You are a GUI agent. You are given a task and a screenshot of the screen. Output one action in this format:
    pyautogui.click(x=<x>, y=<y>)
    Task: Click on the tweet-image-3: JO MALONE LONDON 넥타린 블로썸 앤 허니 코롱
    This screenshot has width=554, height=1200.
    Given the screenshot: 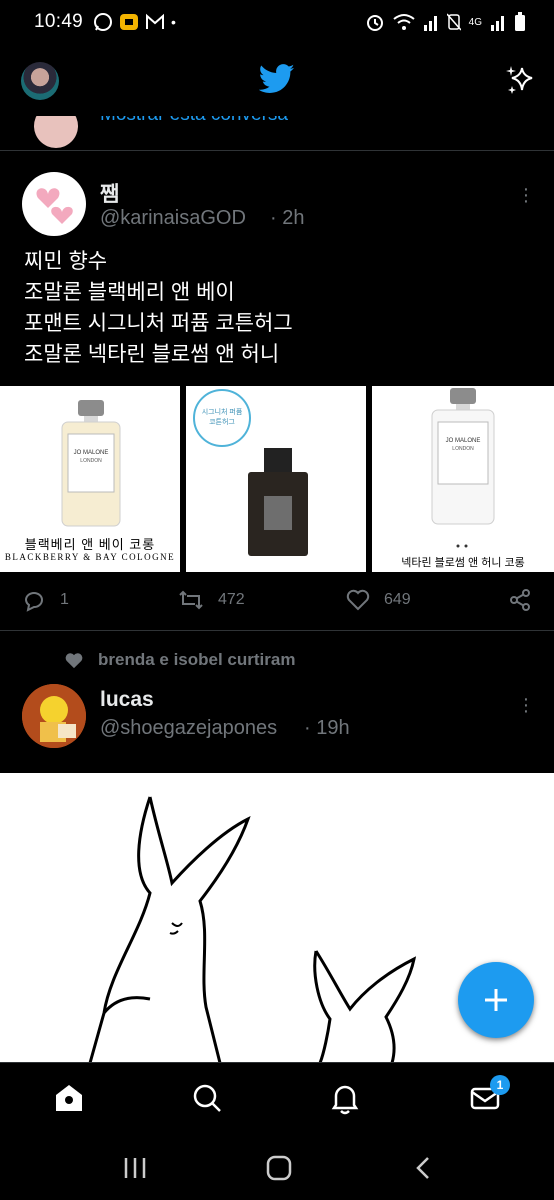 What is the action you would take?
    pyautogui.click(x=463, y=479)
    